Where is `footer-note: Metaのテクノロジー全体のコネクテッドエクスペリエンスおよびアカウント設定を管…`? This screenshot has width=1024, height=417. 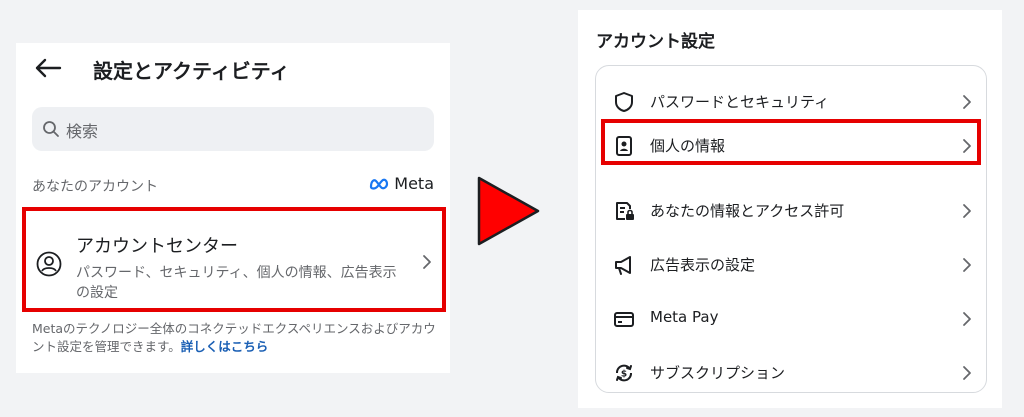 footer-note: Metaのテクノロジー全体のコネクテッドエクスペリエンスおよびアカウント設定を管… is located at coordinates (237, 338).